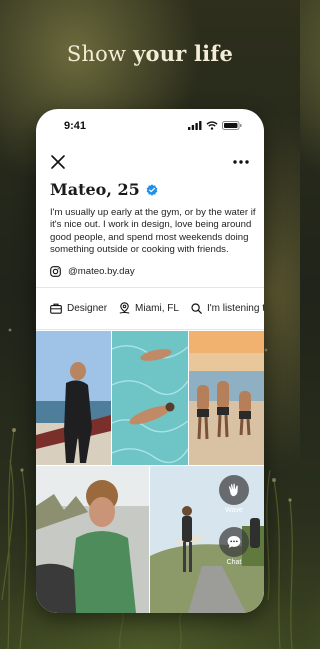 This screenshot has width=320, height=649. I want to click on instagram-icon, so click(55, 271).